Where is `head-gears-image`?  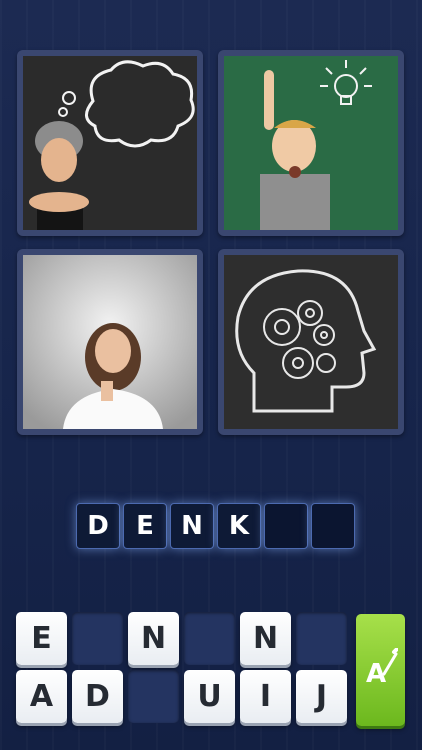 head-gears-image is located at coordinates (311, 342).